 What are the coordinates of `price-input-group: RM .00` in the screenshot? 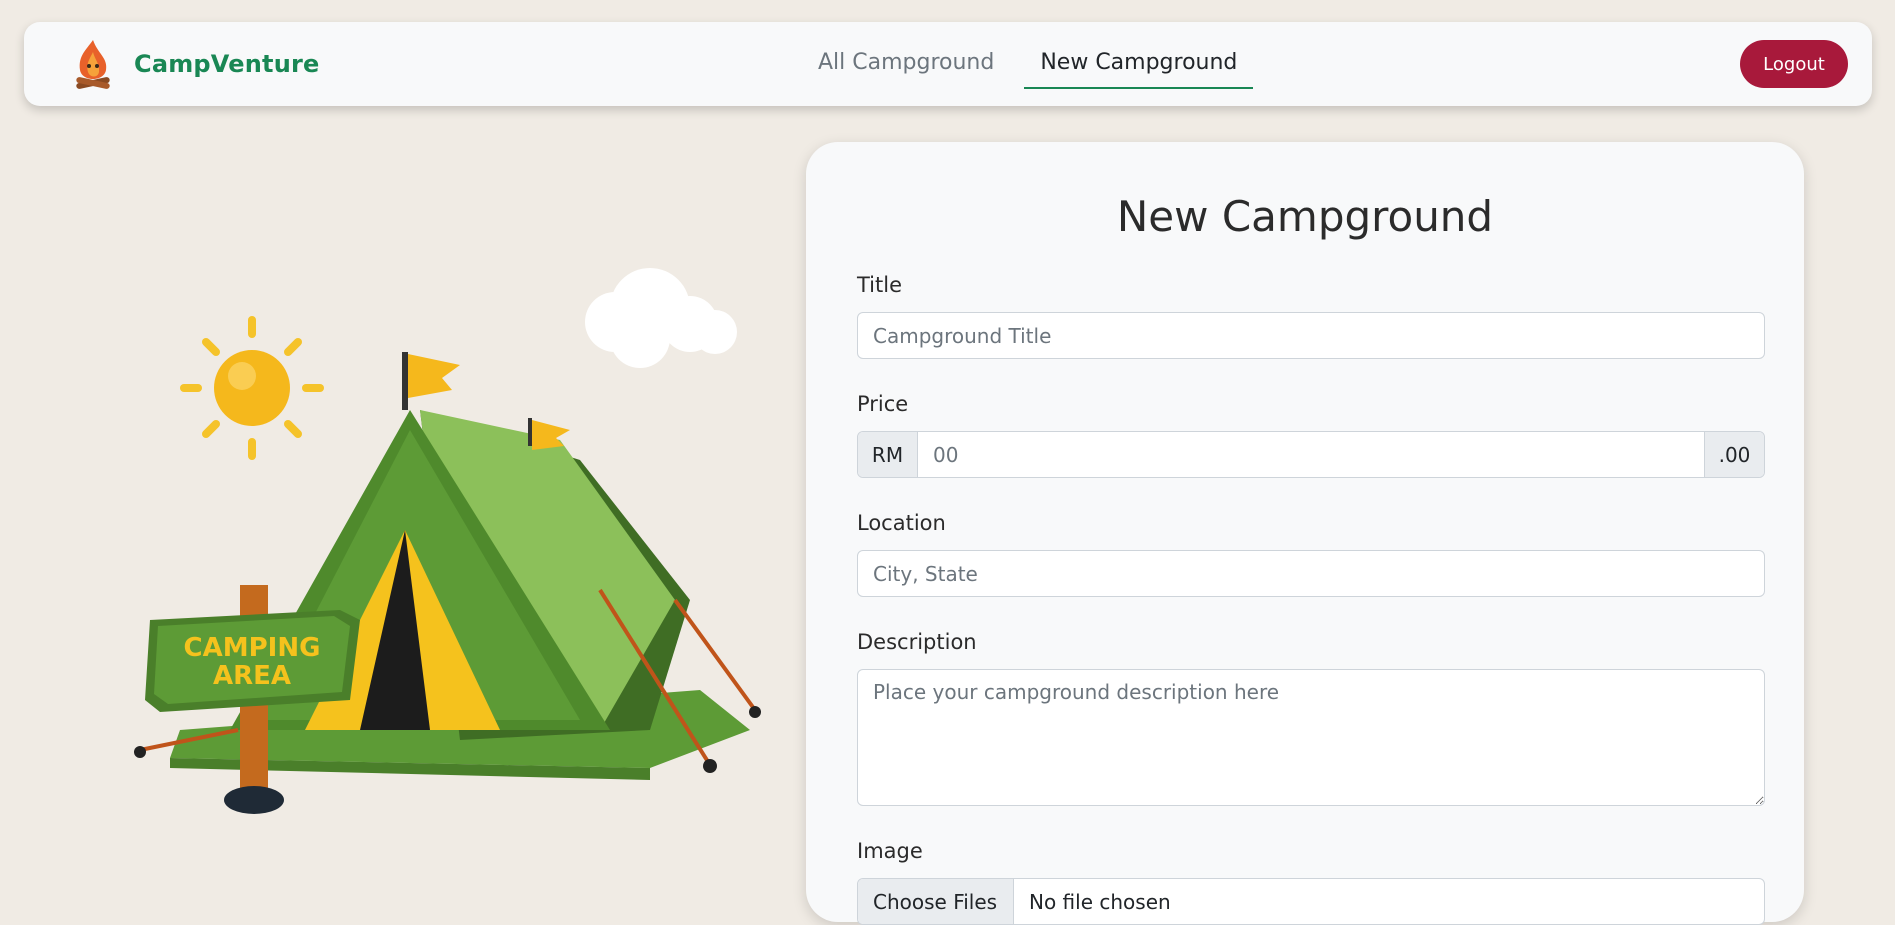 It's located at (1311, 454).